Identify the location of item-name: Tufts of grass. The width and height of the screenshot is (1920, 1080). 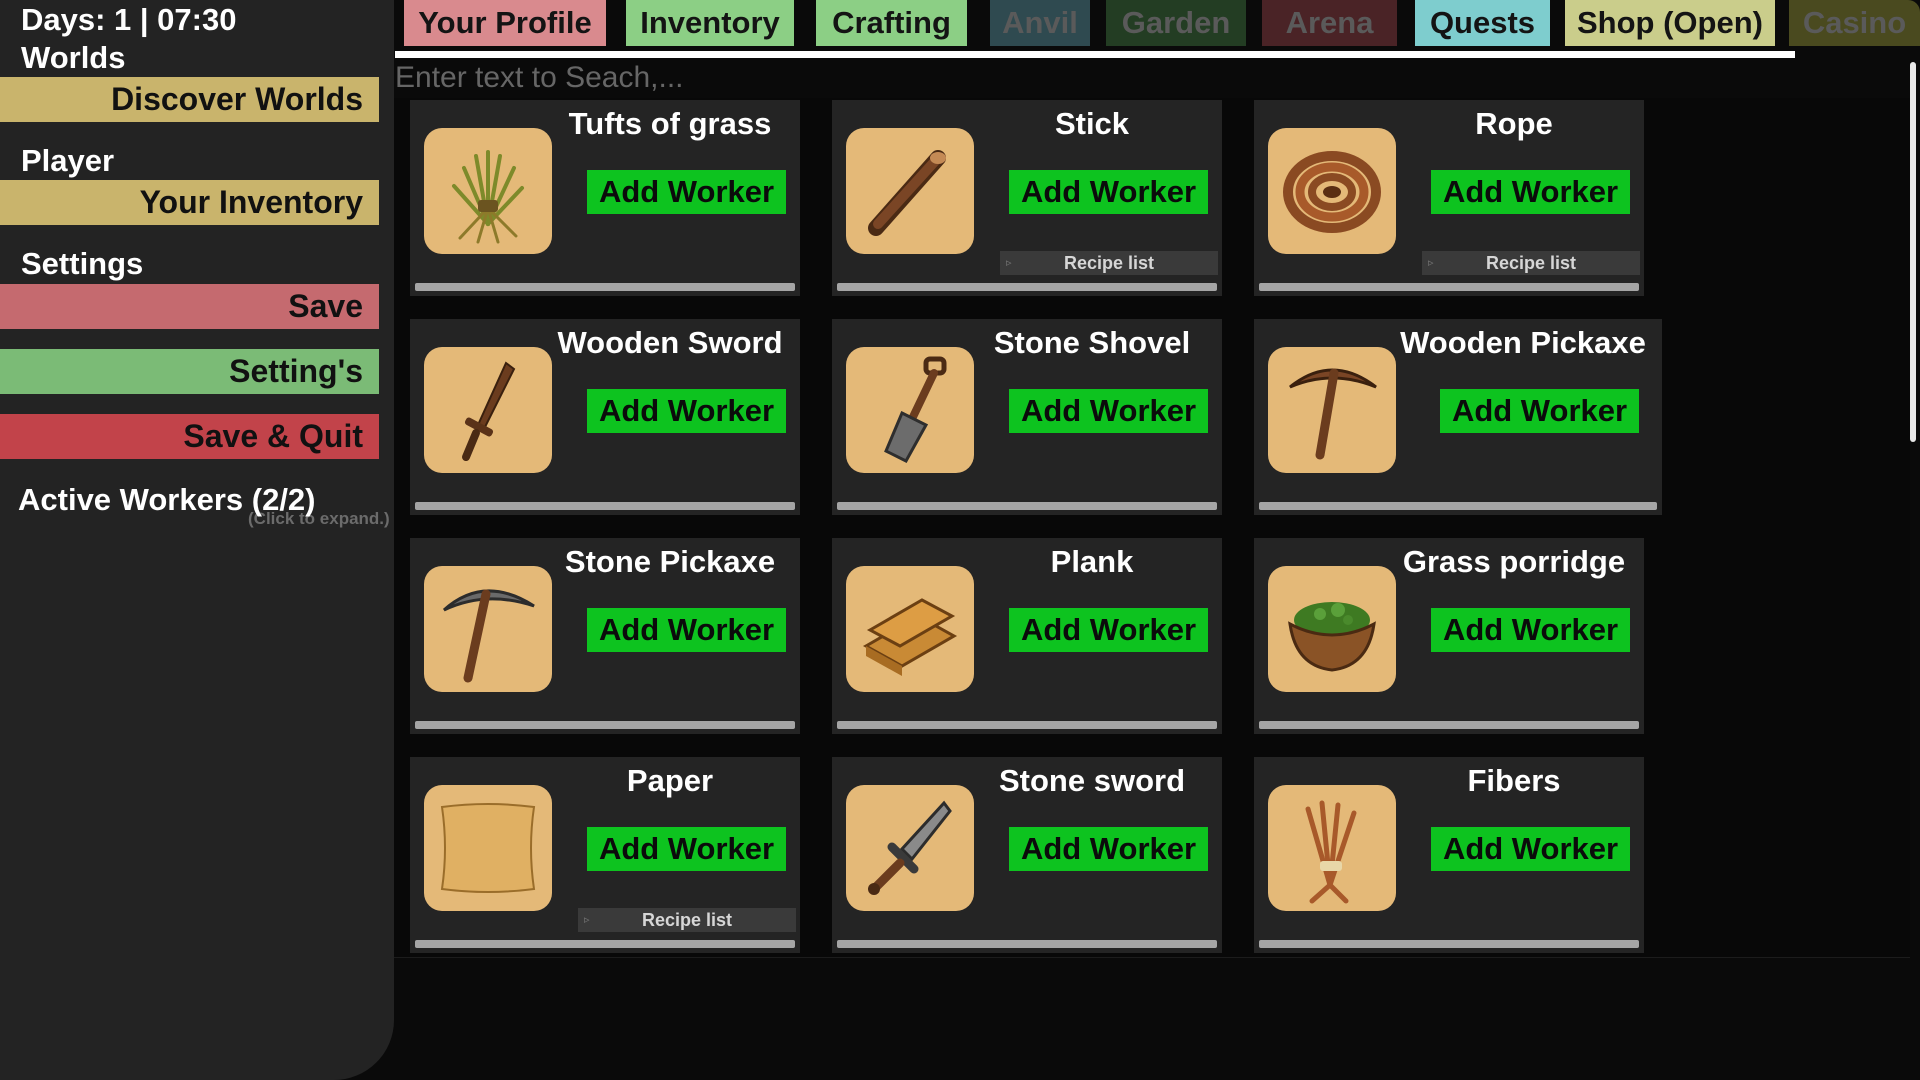
(670, 123).